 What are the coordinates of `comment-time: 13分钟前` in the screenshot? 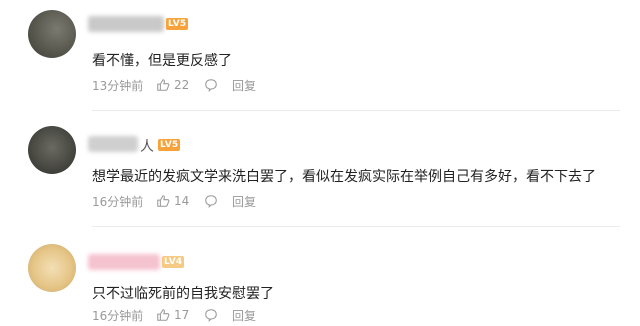 It's located at (118, 85).